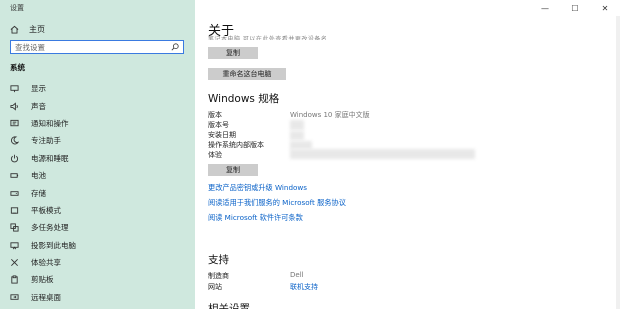  I want to click on windows-spec-heading: Windows 规格, so click(244, 99).